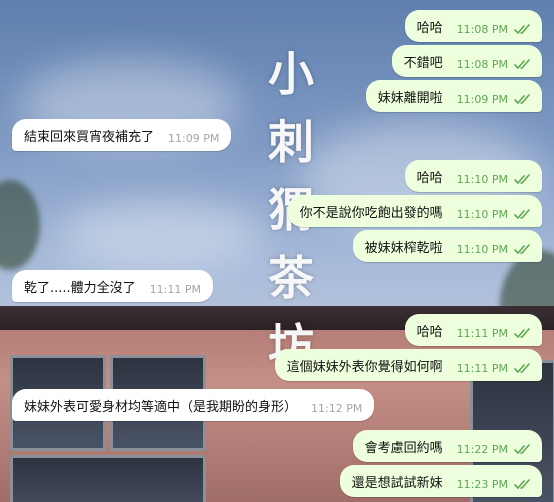 Image resolution: width=554 pixels, height=502 pixels. I want to click on message-text: 乾了.....體力全沒了, so click(80, 288).